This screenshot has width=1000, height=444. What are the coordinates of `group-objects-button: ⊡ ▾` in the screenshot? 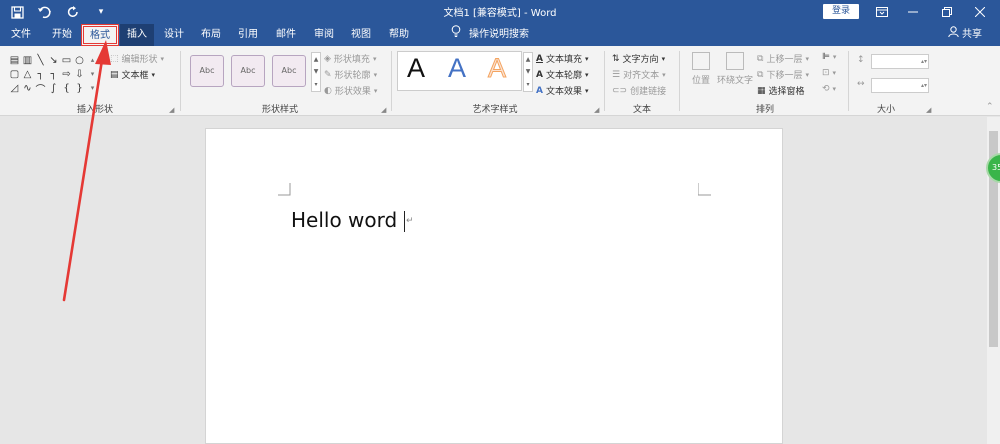 It's located at (829, 73).